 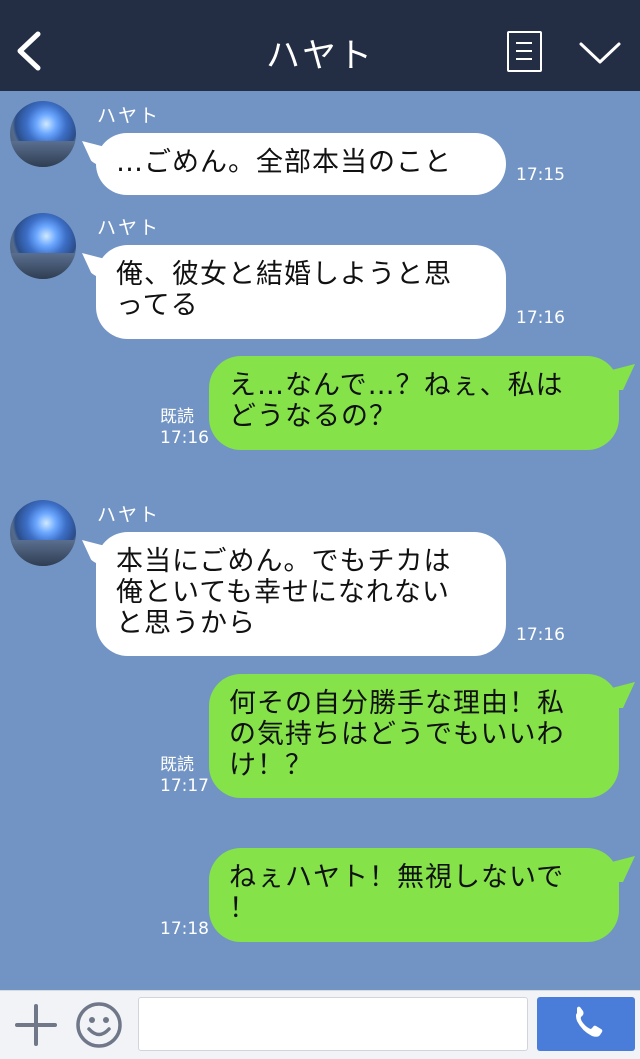 What do you see at coordinates (540, 175) in the screenshot?
I see `message-time: 17:15` at bounding box center [540, 175].